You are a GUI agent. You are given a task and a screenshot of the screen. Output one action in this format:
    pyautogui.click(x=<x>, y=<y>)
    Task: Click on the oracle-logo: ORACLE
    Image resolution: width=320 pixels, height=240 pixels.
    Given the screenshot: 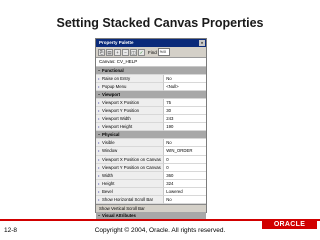 What is the action you would take?
    pyautogui.click(x=289, y=224)
    